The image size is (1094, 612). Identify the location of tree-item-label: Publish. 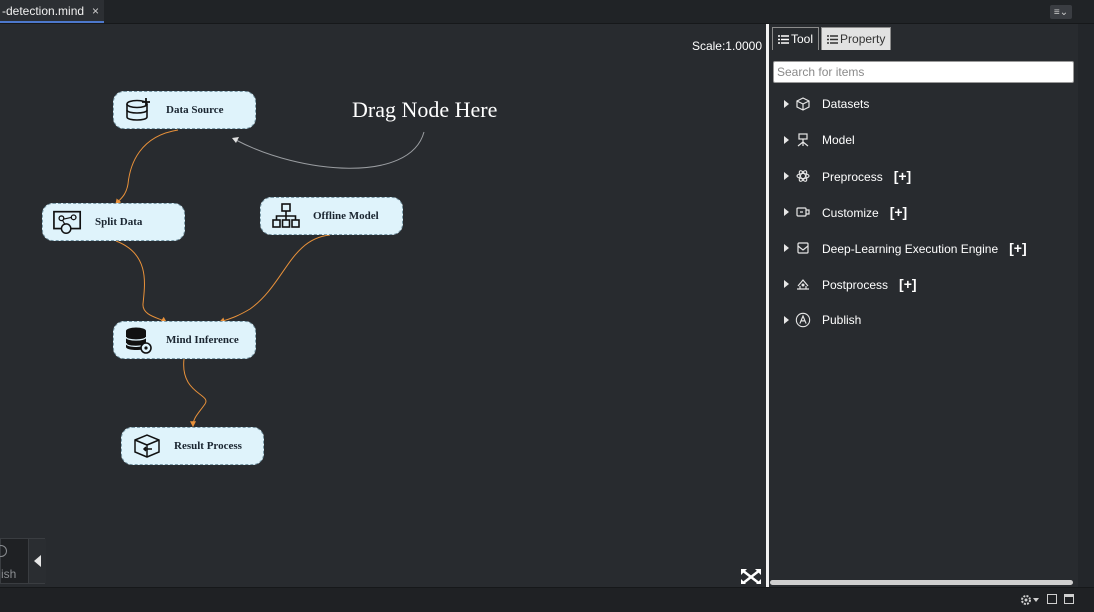
(841, 320).